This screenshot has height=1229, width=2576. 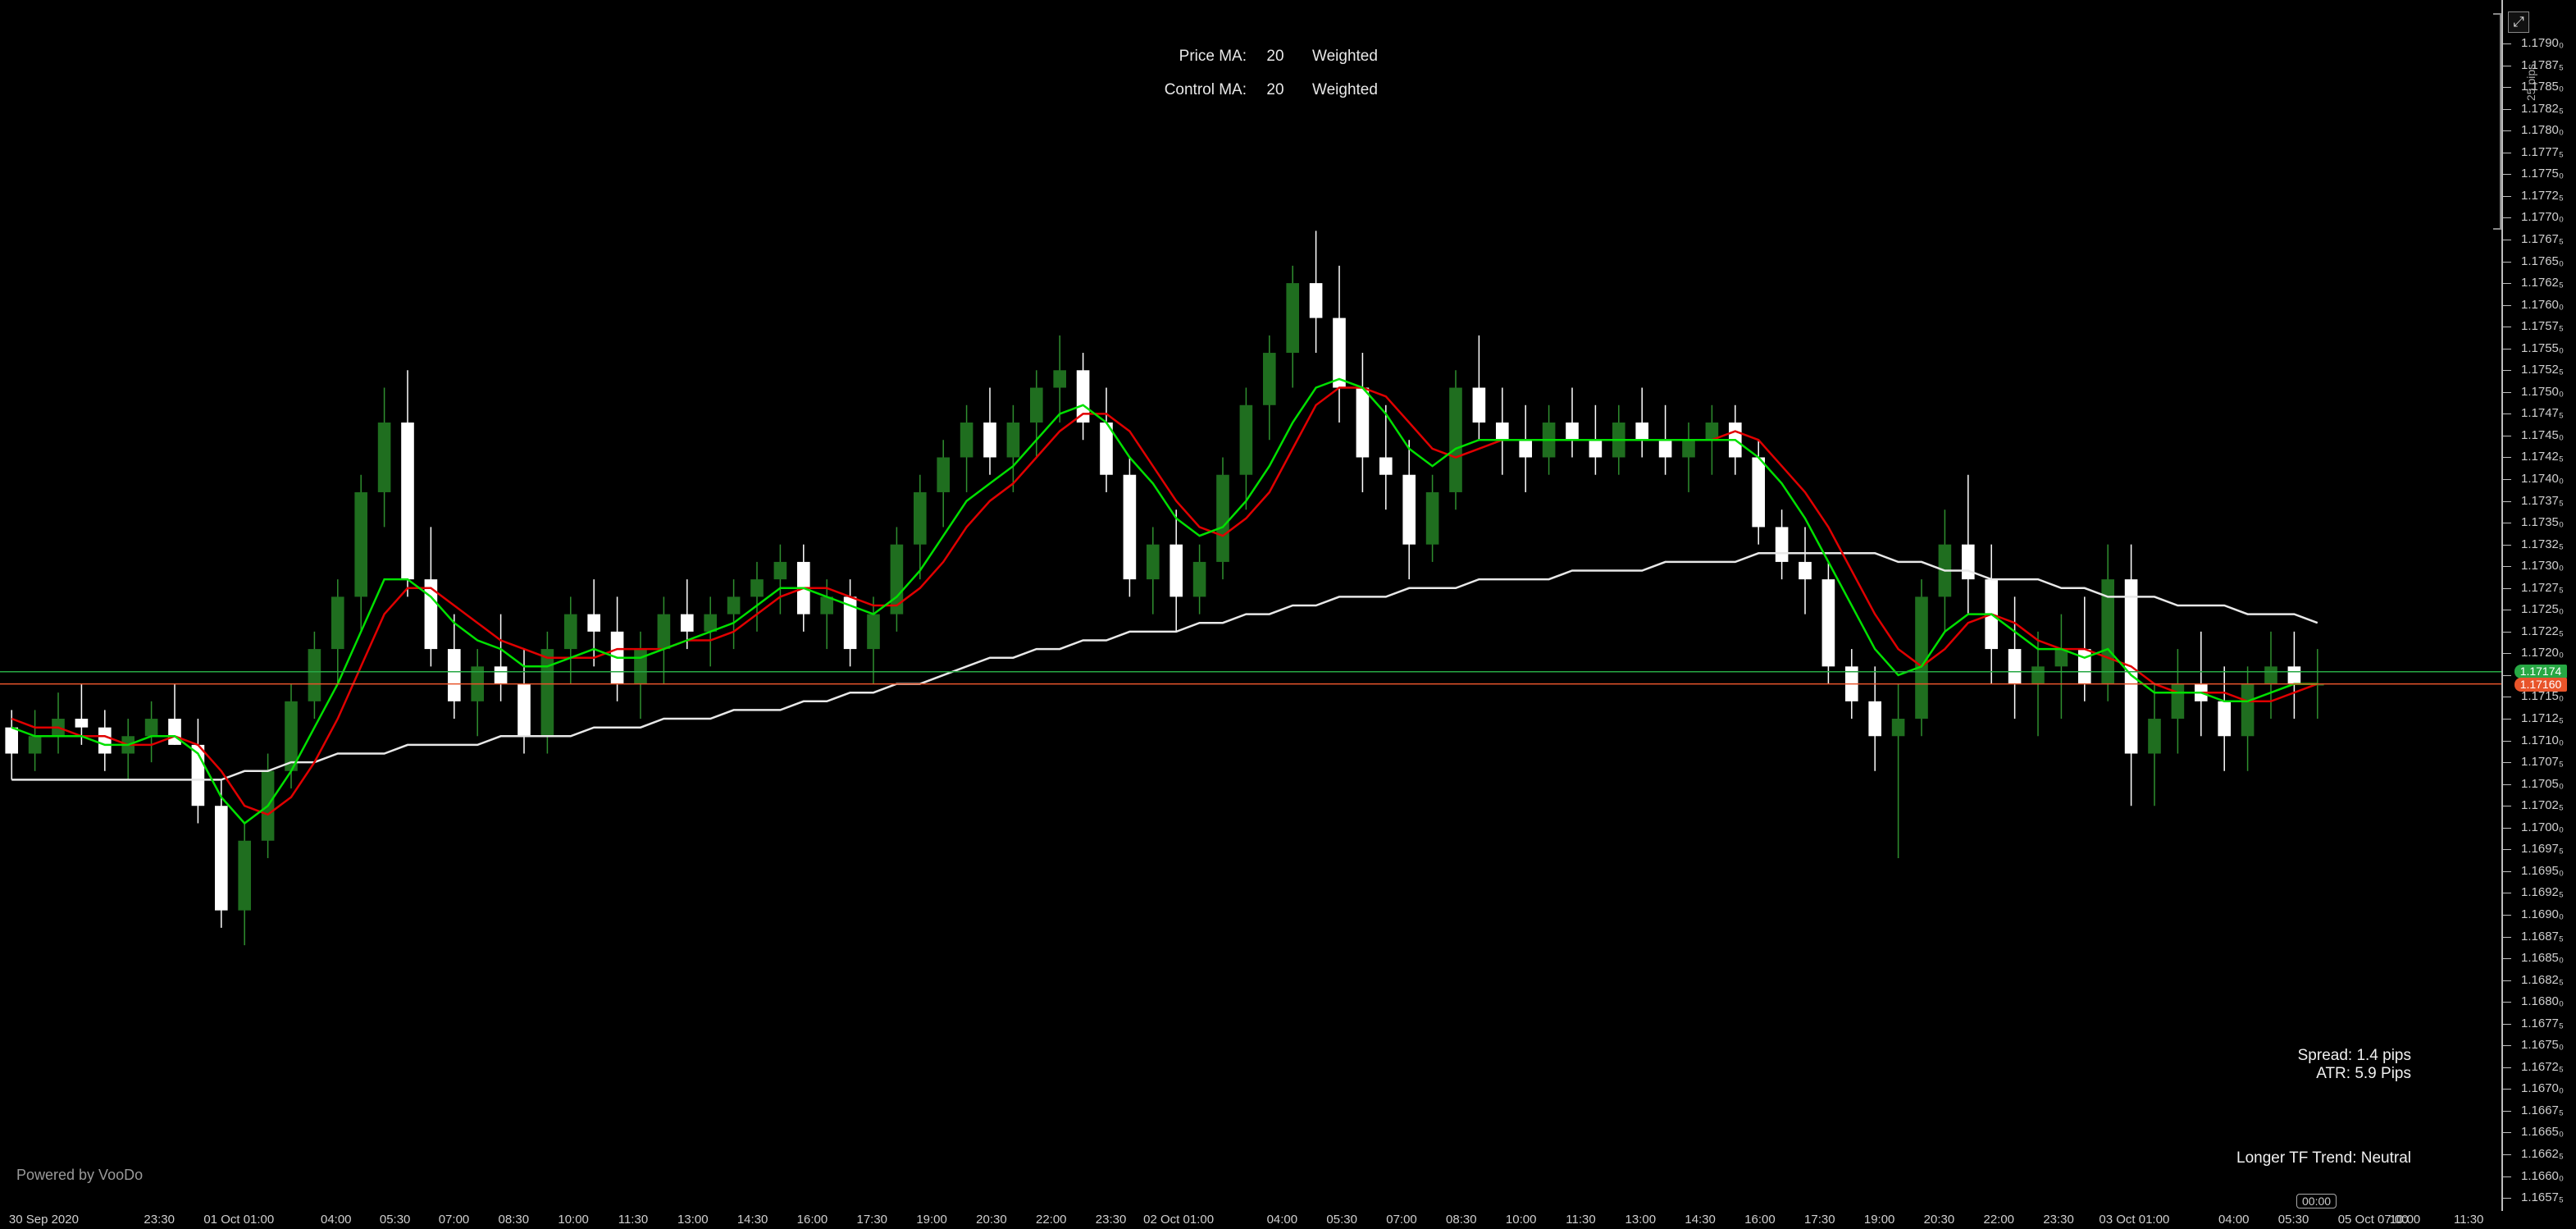 What do you see at coordinates (1051, 1220) in the screenshot?
I see `time-tick-label: 22:00` at bounding box center [1051, 1220].